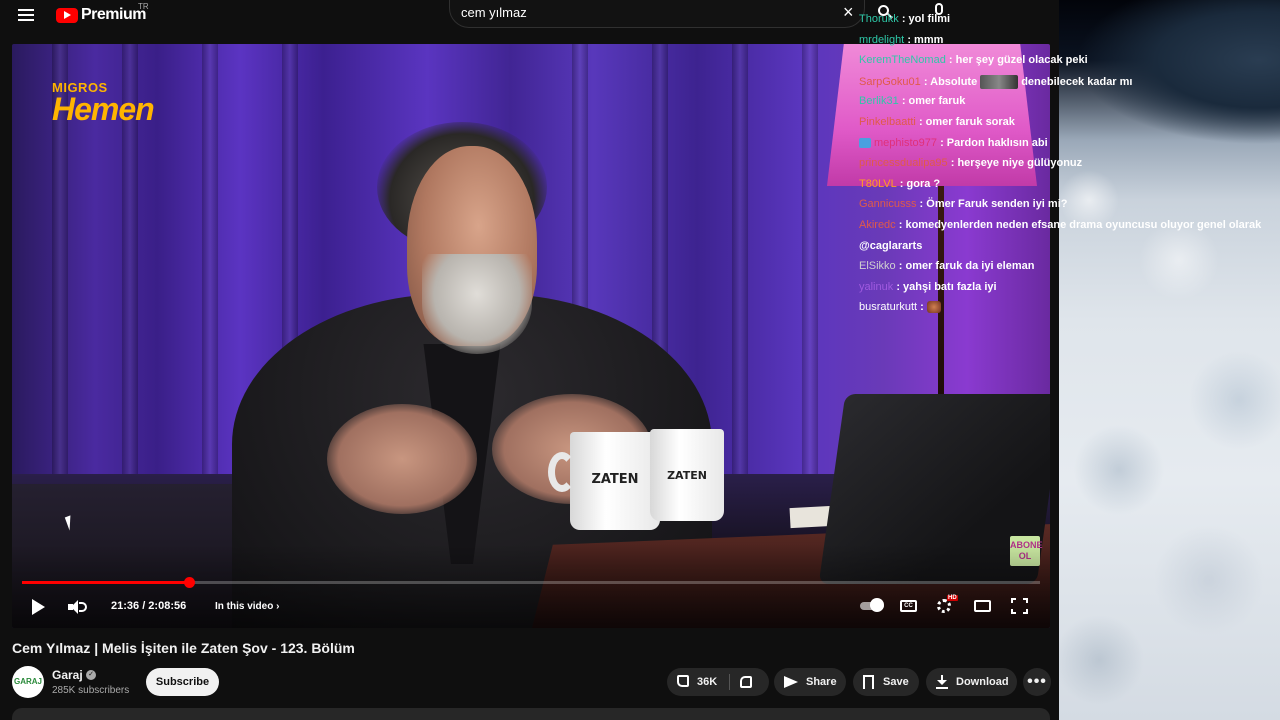  I want to click on chat-username: Gannicusss, so click(887, 204).